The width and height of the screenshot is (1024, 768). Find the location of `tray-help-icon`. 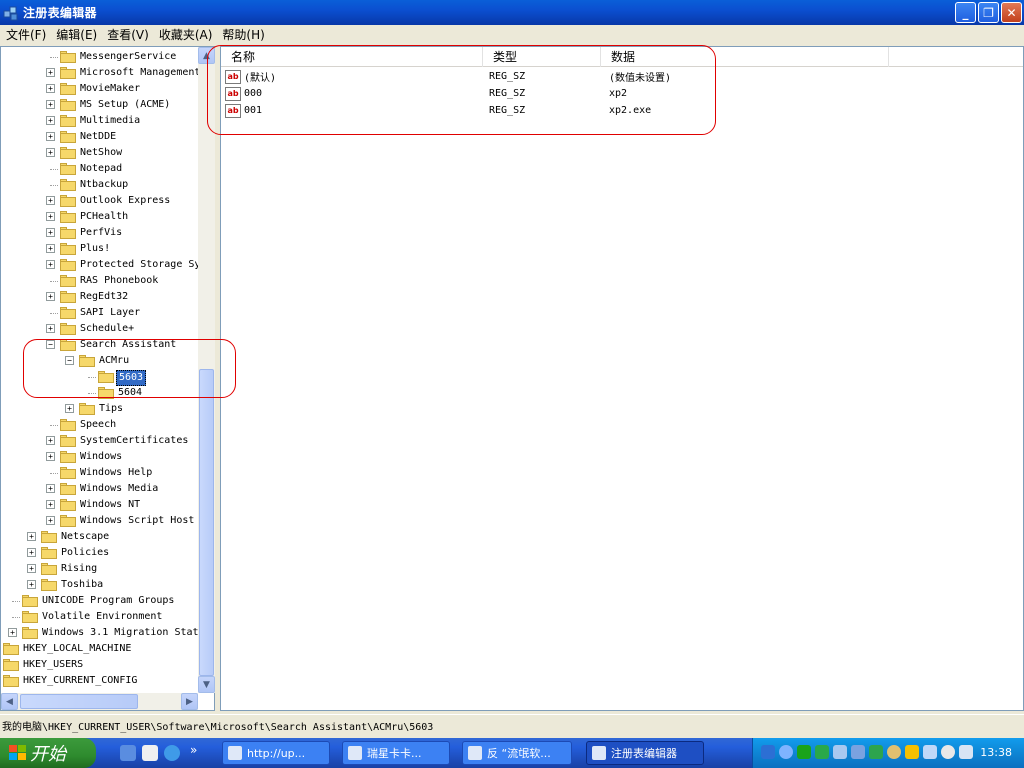

tray-help-icon is located at coordinates (786, 752).